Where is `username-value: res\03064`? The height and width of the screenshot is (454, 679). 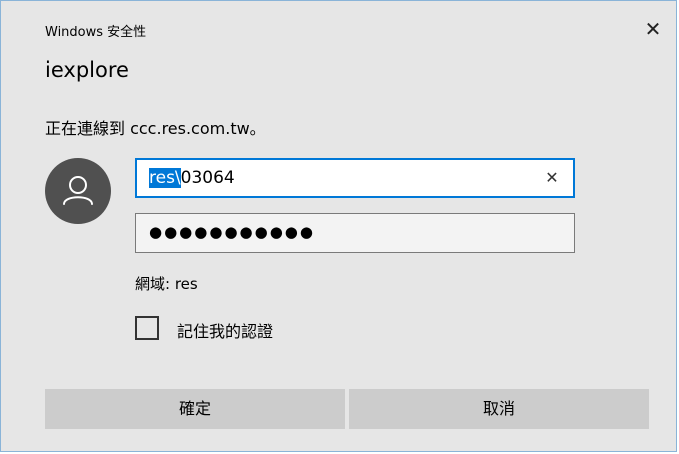 username-value: res\03064 is located at coordinates (192, 178).